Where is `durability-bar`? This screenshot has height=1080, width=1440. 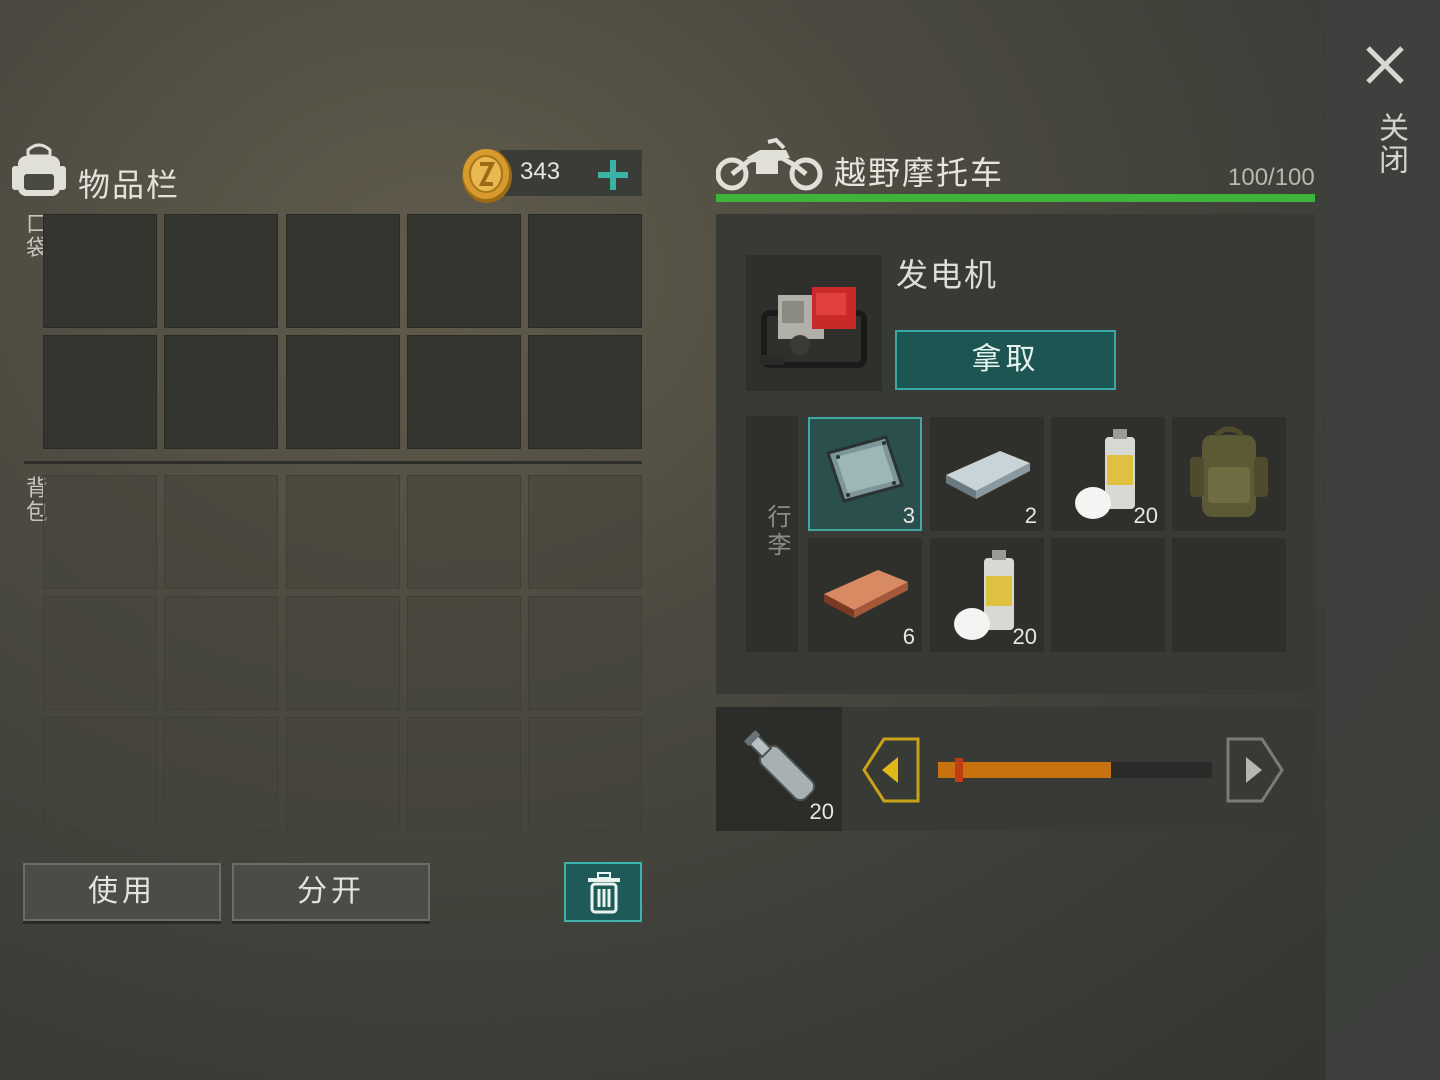
durability-bar is located at coordinates (1015, 198).